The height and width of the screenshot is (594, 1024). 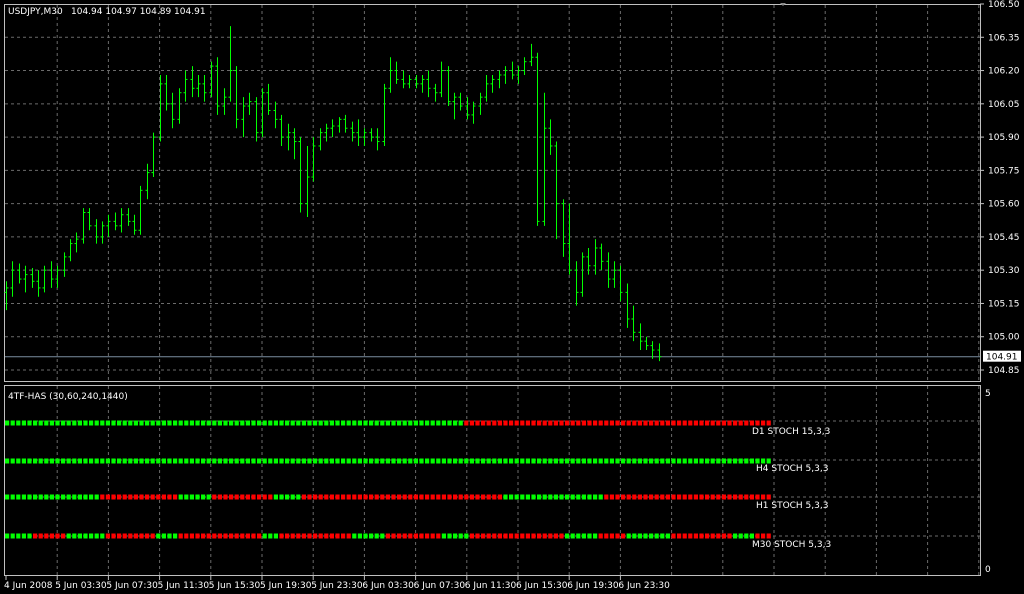 What do you see at coordinates (68, 397) in the screenshot?
I see `indicator-name: 4TF-HAS (30,60,240,1440)` at bounding box center [68, 397].